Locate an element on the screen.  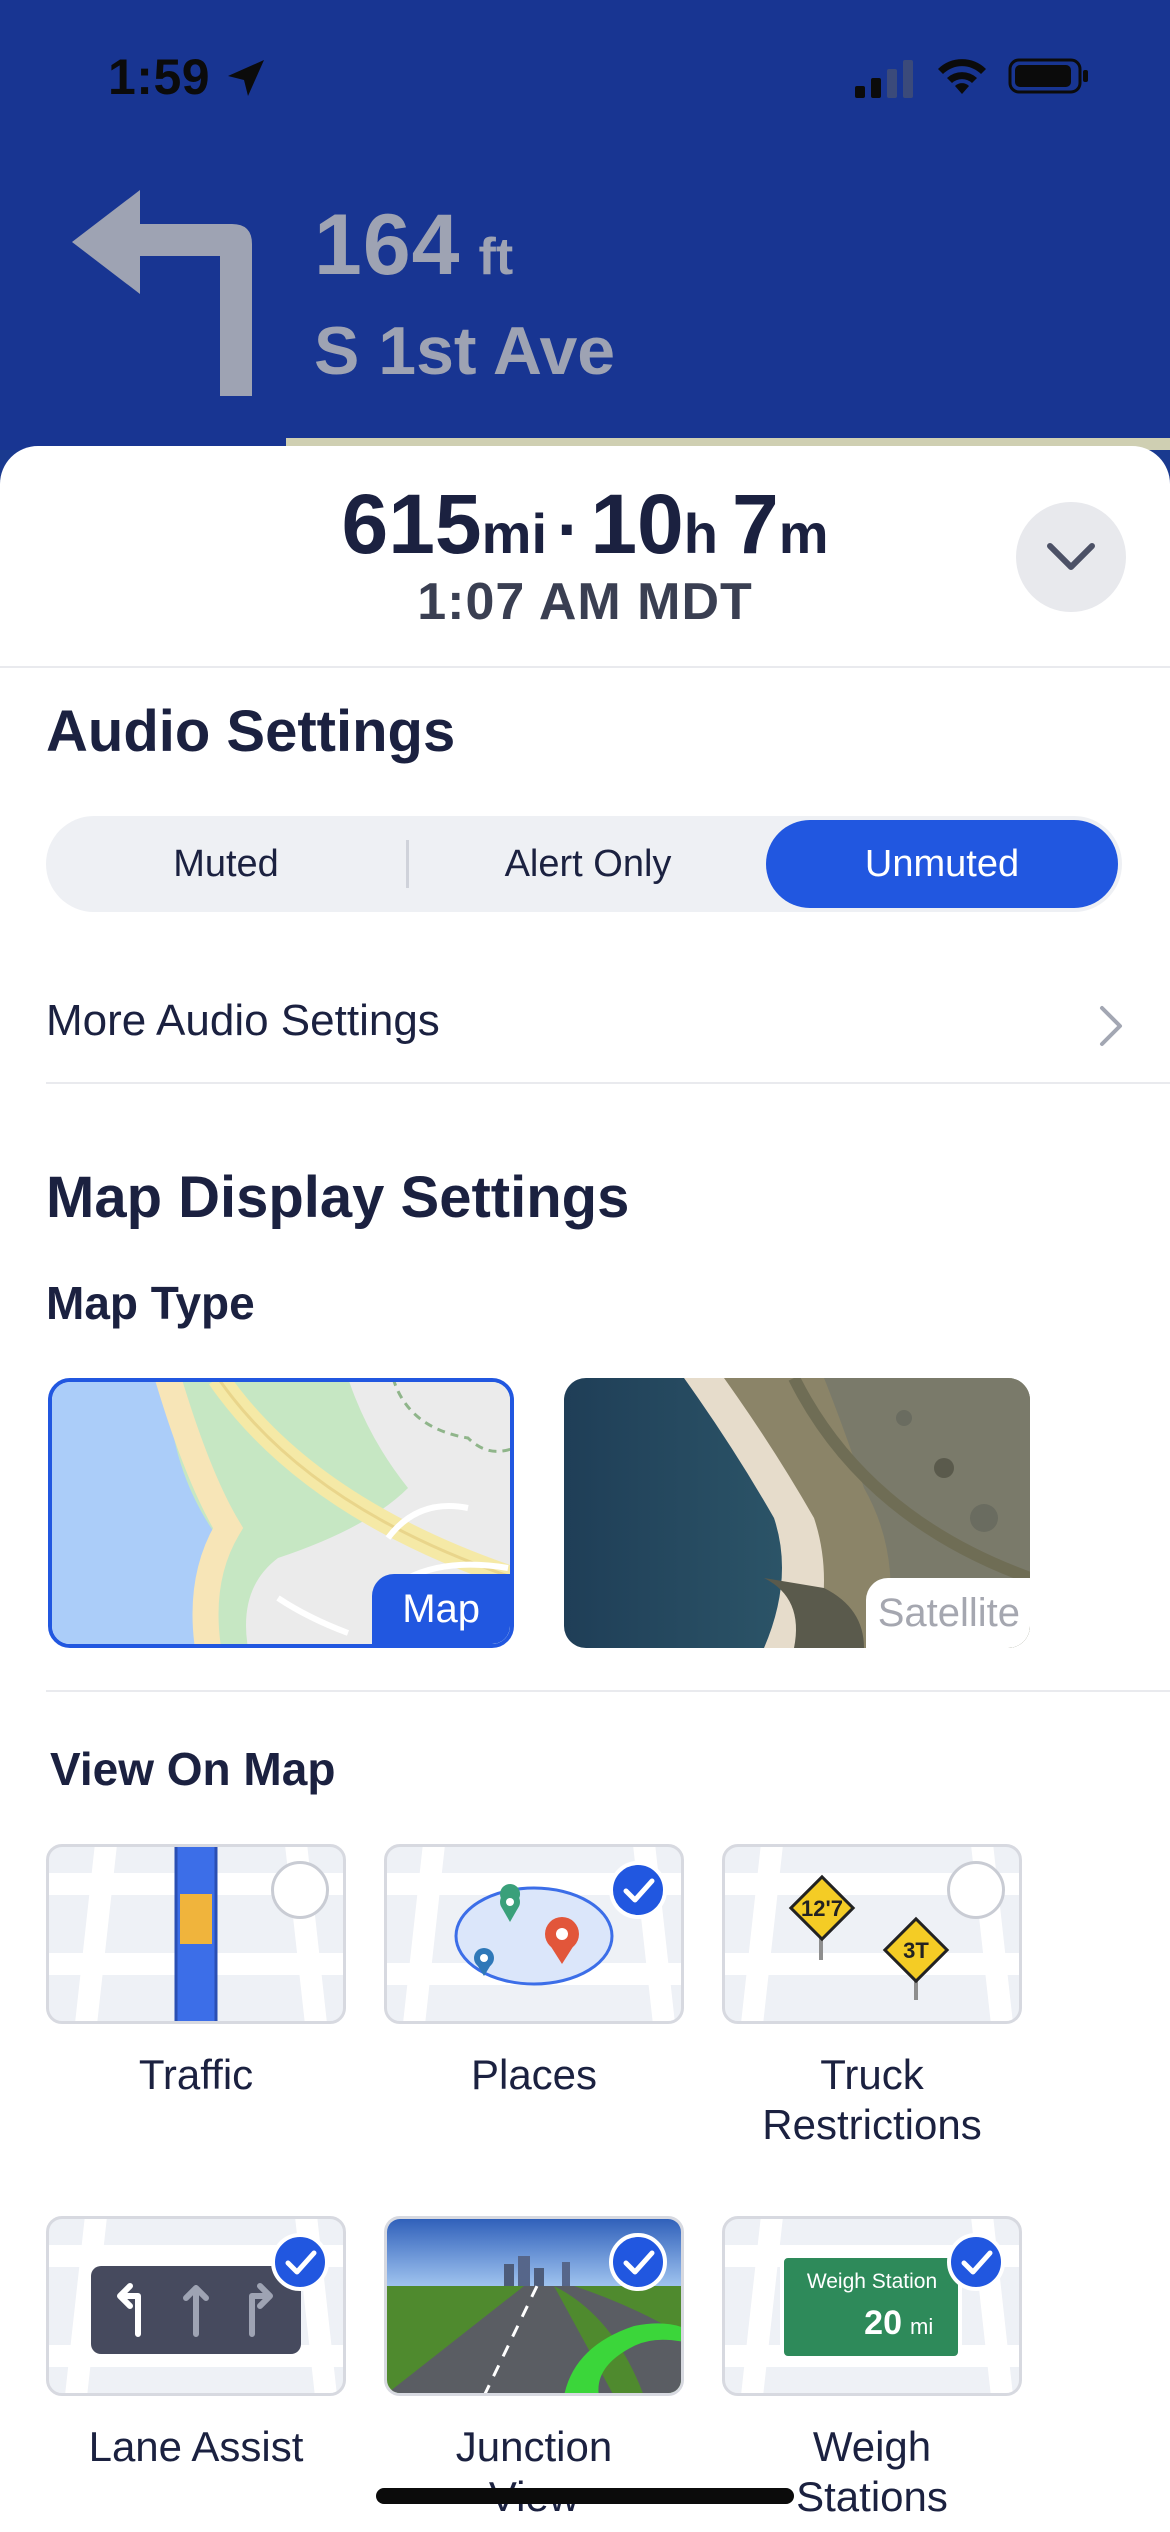
map-display-settings-title: Map Display Settings is located at coordinates (338, 1197).